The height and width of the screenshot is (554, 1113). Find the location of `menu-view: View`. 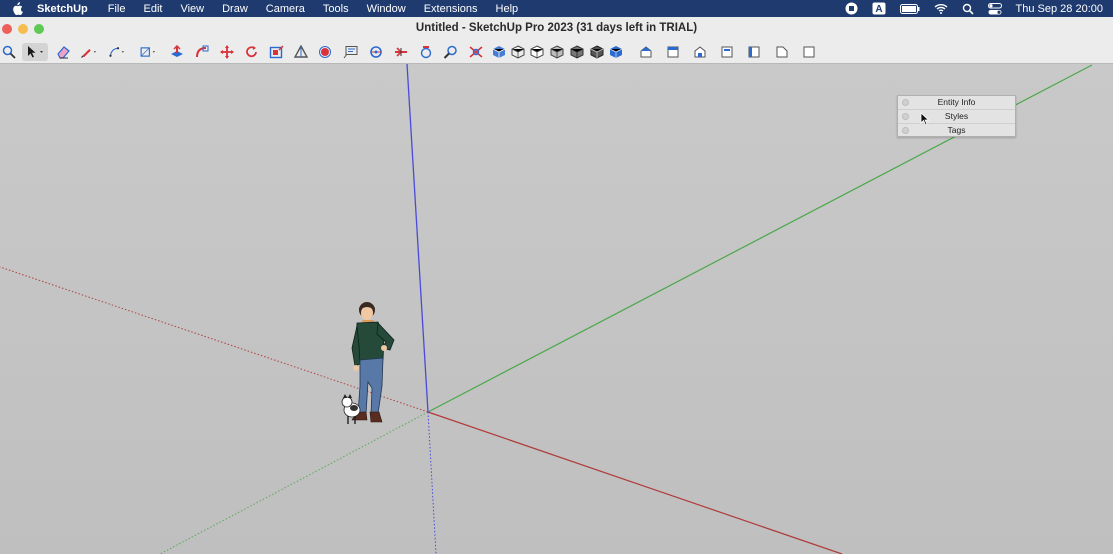

menu-view: View is located at coordinates (192, 9).